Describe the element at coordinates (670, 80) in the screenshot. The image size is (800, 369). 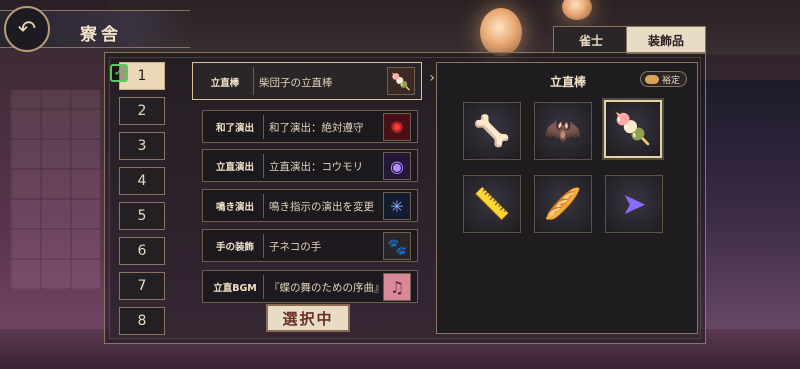
I see `fix-label: 裕定` at that location.